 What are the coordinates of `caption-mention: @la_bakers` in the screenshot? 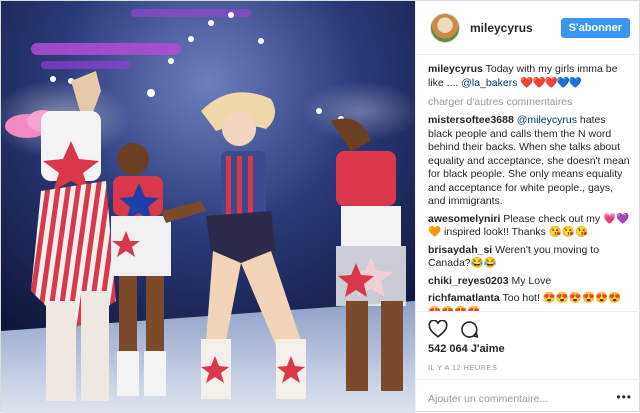 It's located at (489, 83).